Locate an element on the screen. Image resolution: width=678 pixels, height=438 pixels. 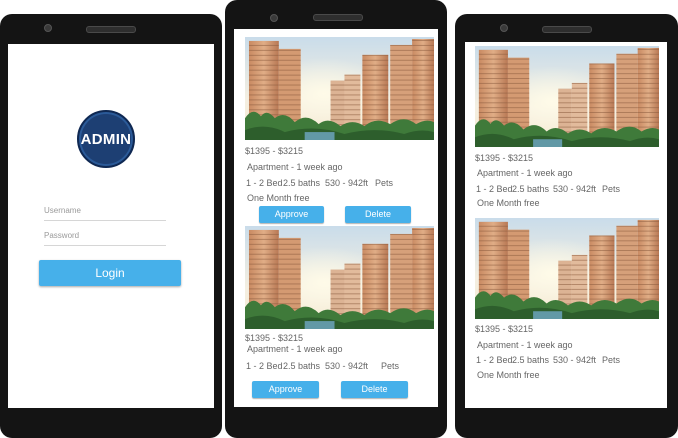
admin-logo-text: ADMIN is located at coordinates (106, 139).